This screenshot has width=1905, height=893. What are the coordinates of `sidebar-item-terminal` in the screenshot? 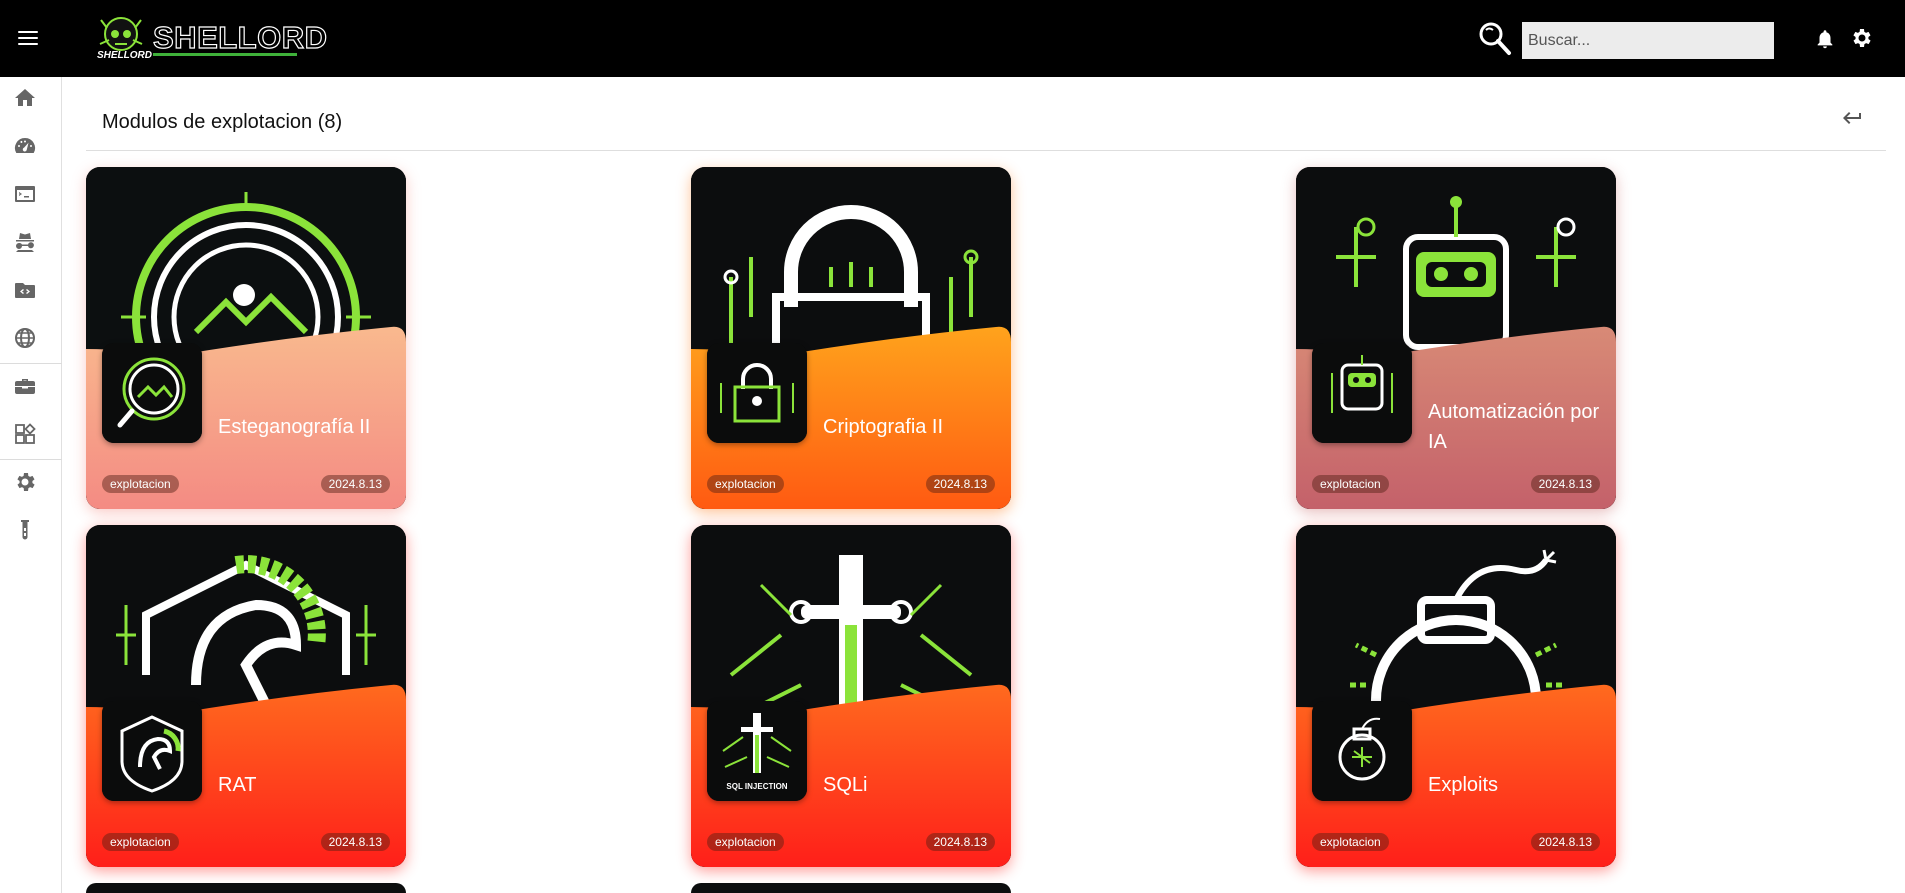 It's located at (25, 194).